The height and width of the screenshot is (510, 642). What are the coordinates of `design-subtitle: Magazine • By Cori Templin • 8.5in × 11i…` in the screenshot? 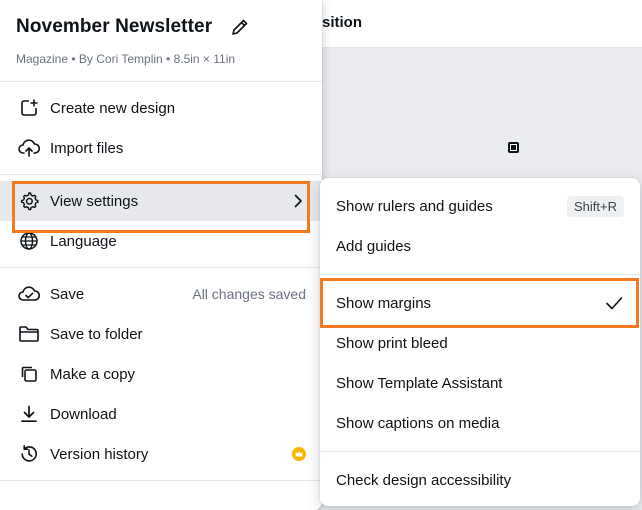 It's located at (126, 59).